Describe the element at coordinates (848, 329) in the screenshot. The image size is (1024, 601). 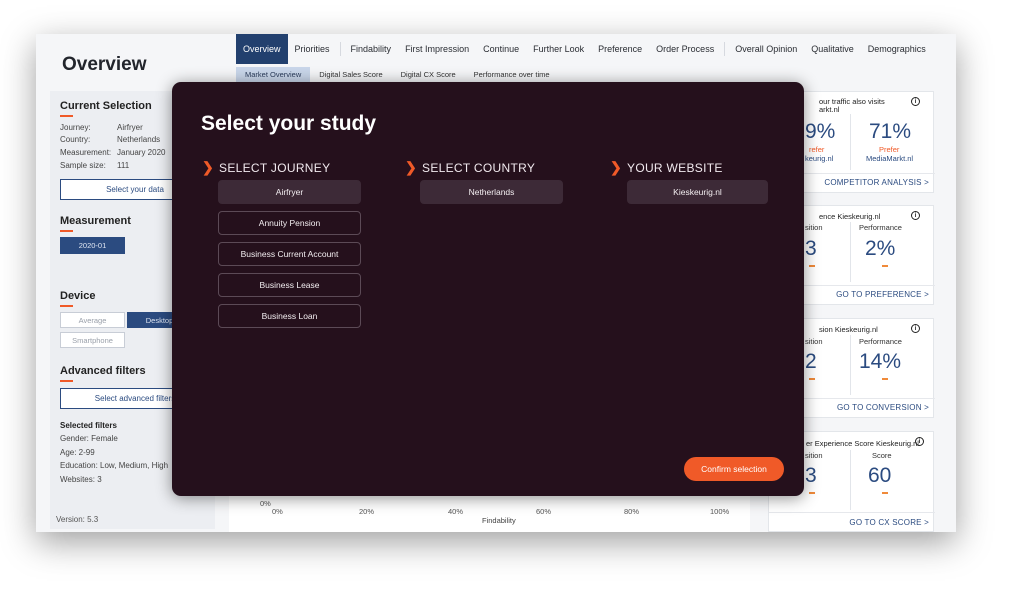
I see `conversion-card-title: sion Kieskeurig.nl` at that location.